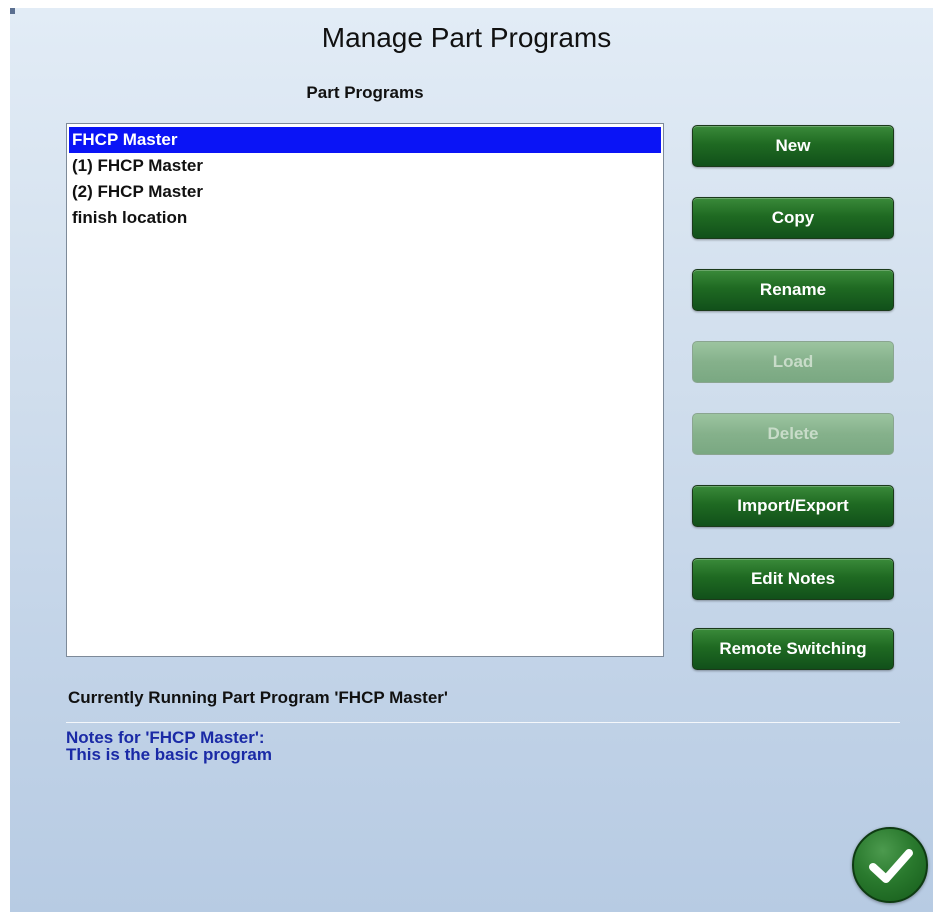 The height and width of the screenshot is (912, 933). What do you see at coordinates (793, 579) in the screenshot?
I see `edit-notes-button: Edit Notes` at bounding box center [793, 579].